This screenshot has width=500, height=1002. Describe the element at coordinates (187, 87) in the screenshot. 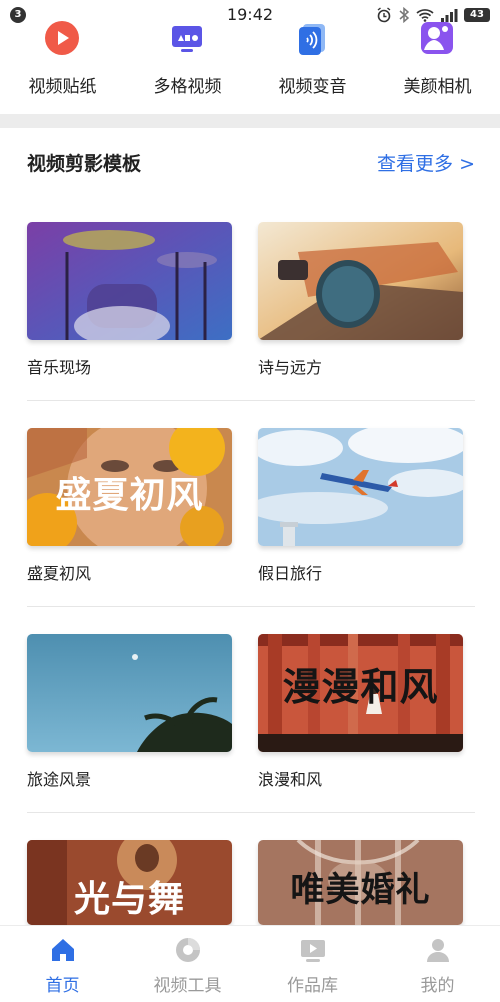

I see `feature-label: 多格视频` at that location.